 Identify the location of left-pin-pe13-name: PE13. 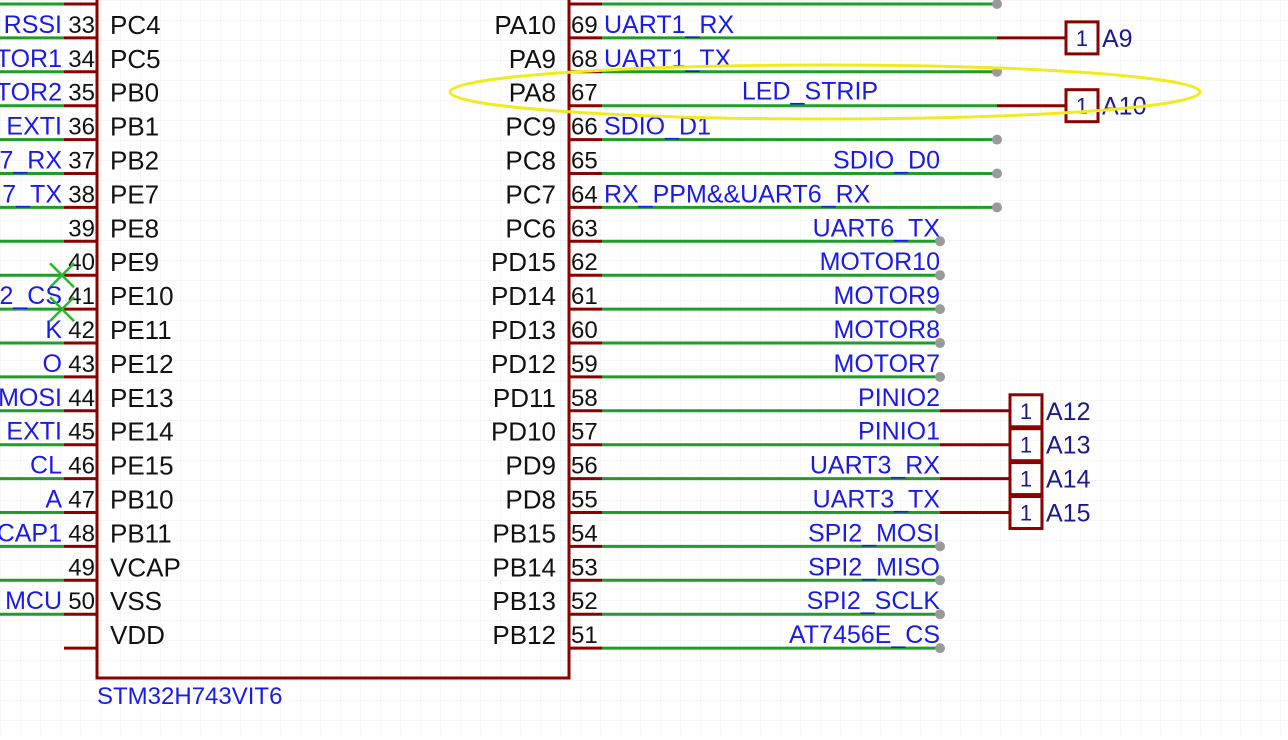
(142, 398).